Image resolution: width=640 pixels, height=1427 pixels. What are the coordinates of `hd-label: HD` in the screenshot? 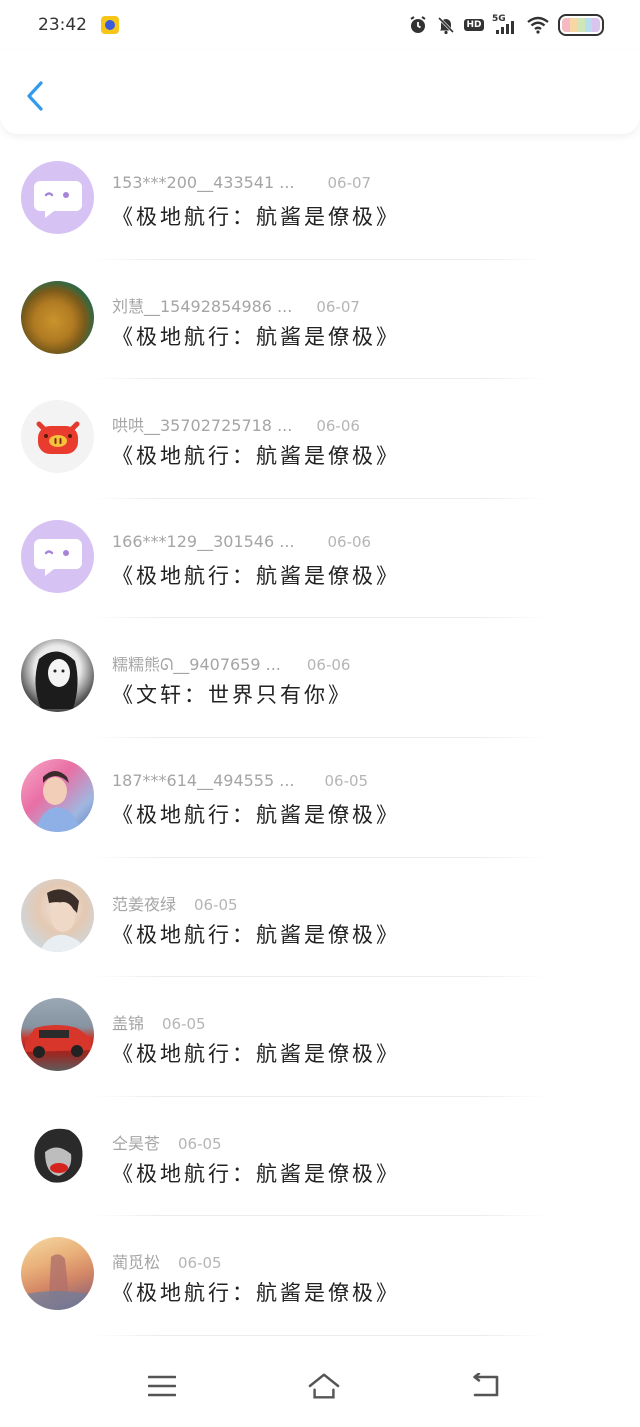 It's located at (474, 25).